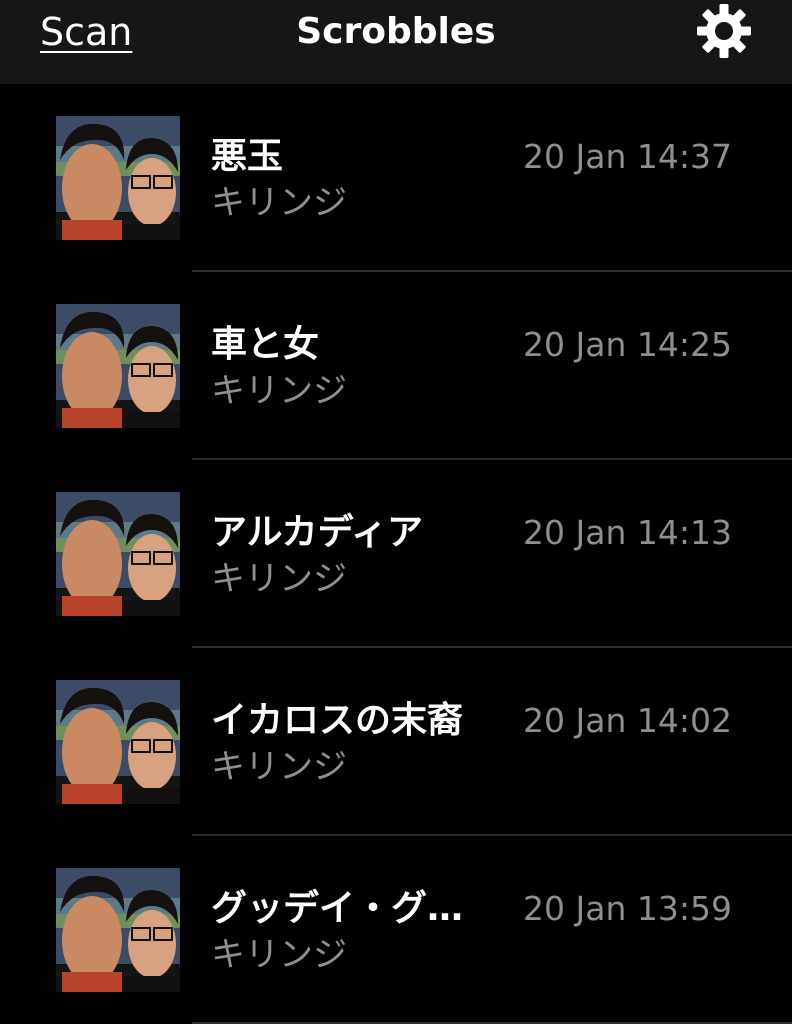 The width and height of the screenshot is (792, 1024). I want to click on scrobble-timestamp: 20 Jan 14:13, so click(627, 532).